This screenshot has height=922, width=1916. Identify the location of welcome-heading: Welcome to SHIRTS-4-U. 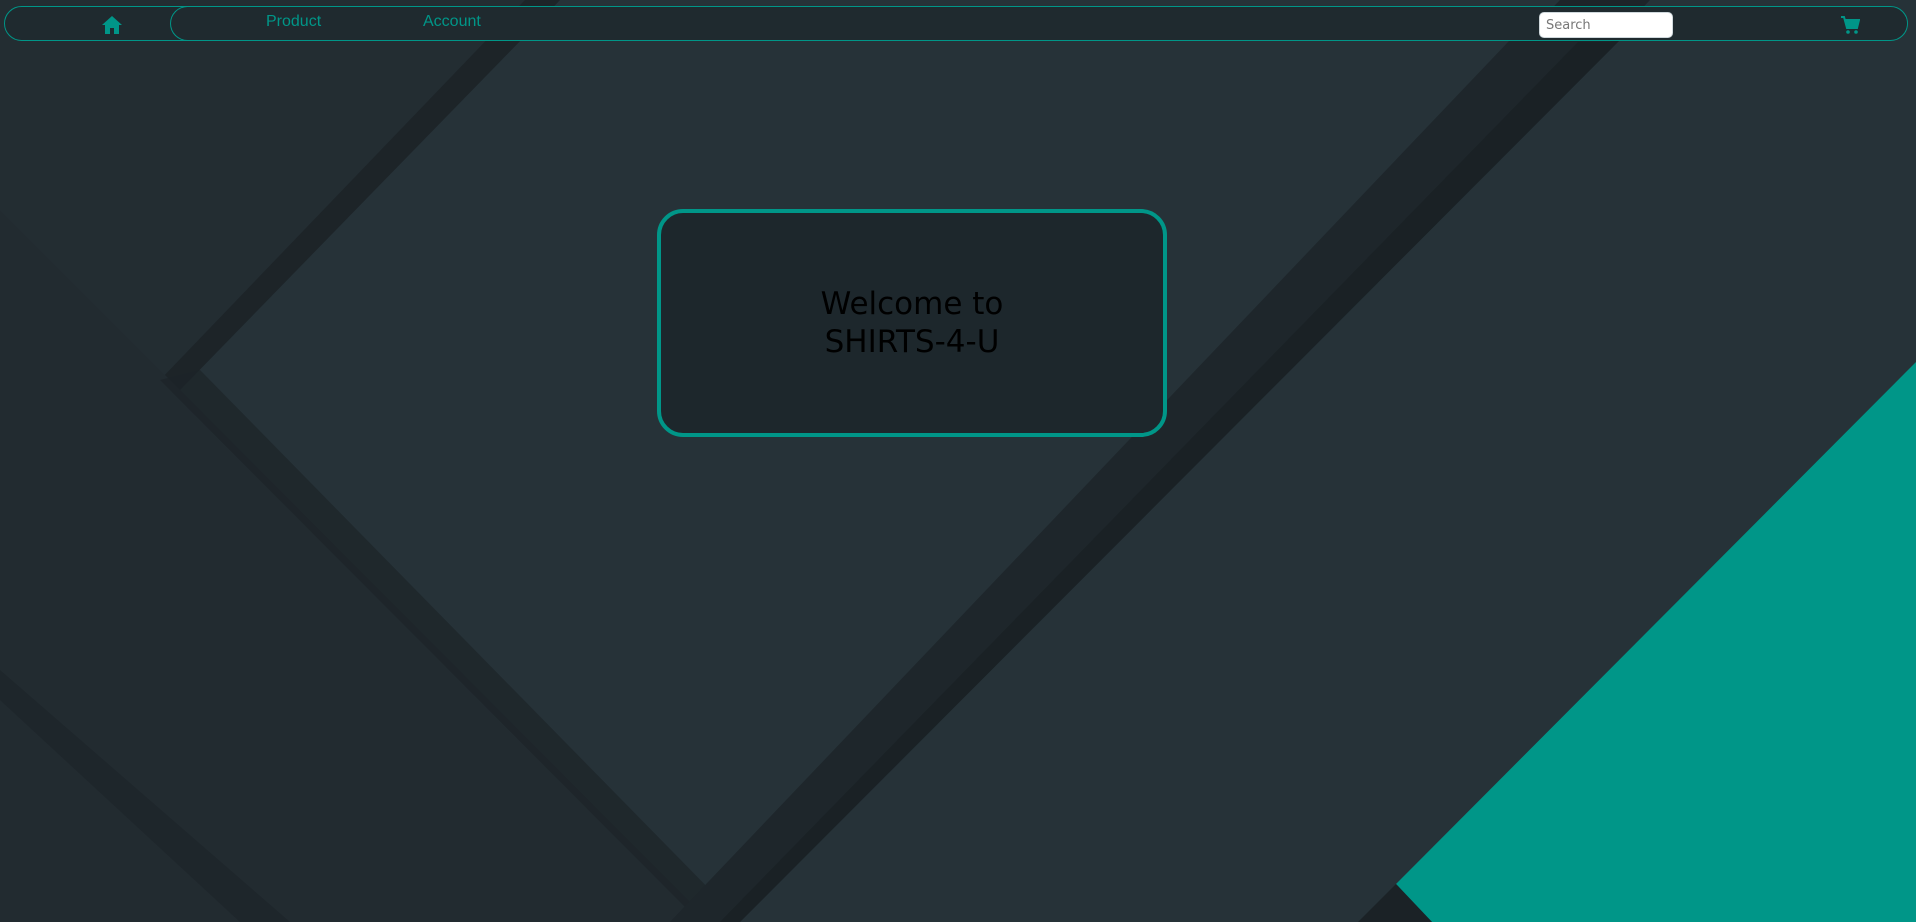
(912, 323).